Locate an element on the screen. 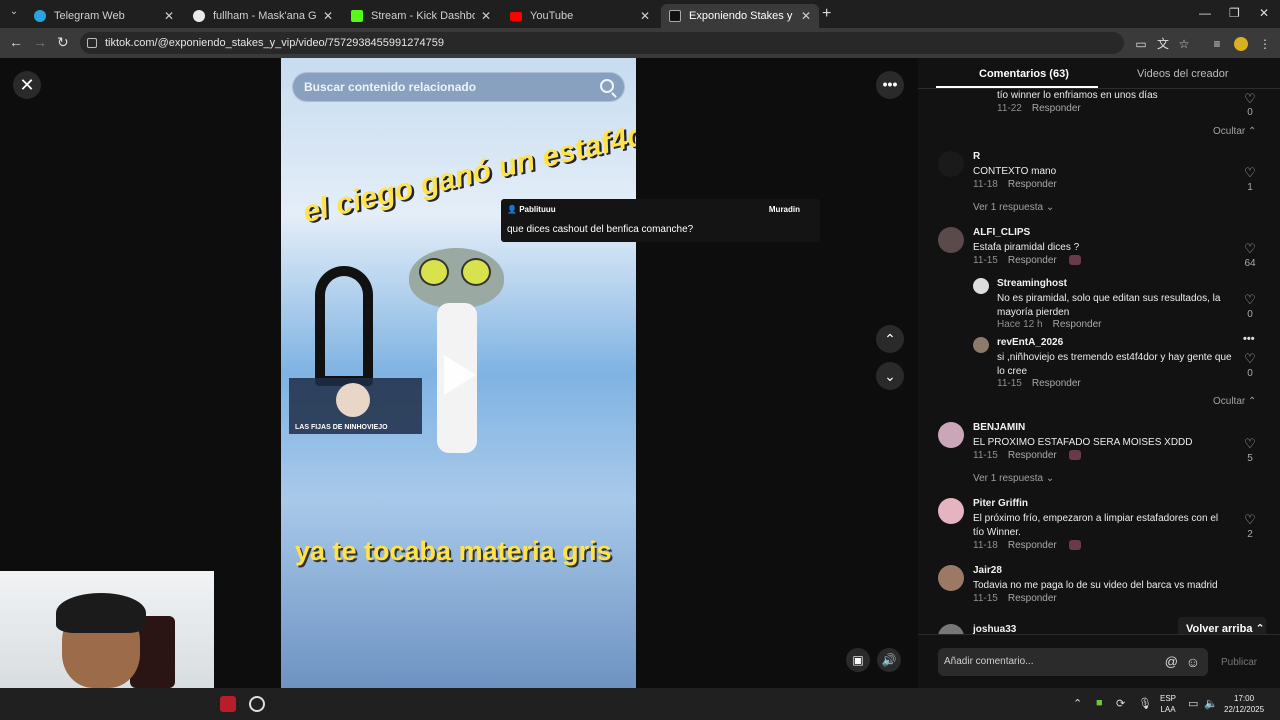 This screenshot has width=1280, height=720. kick-icon is located at coordinates (357, 16).